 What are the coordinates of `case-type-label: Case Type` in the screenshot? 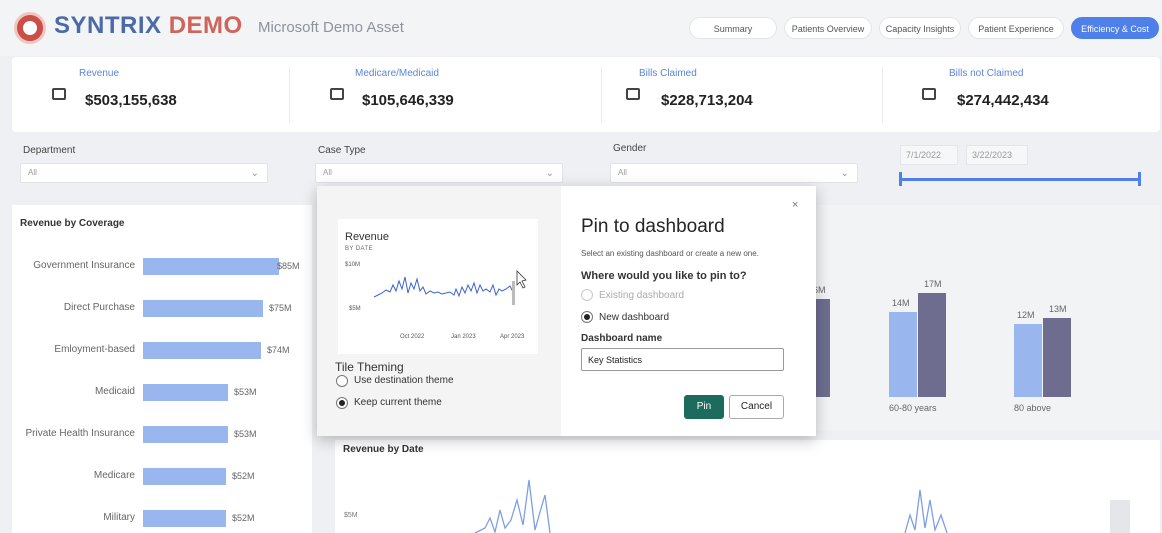 It's located at (342, 150).